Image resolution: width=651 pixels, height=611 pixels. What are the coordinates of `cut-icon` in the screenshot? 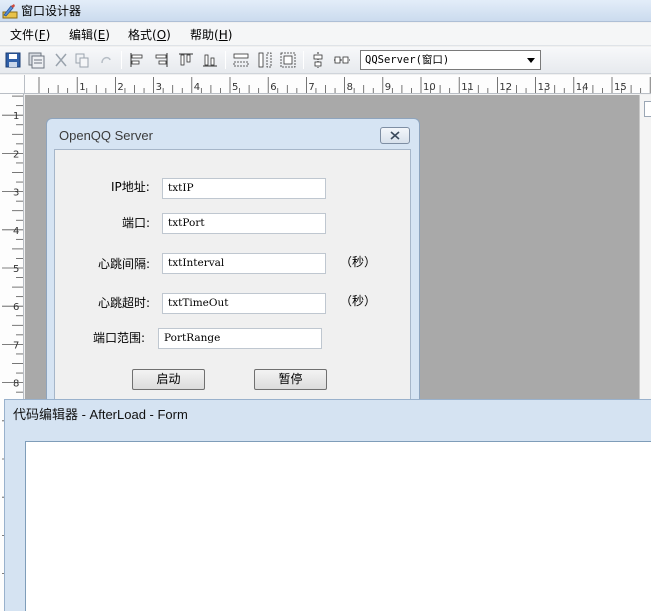 It's located at (61, 60).